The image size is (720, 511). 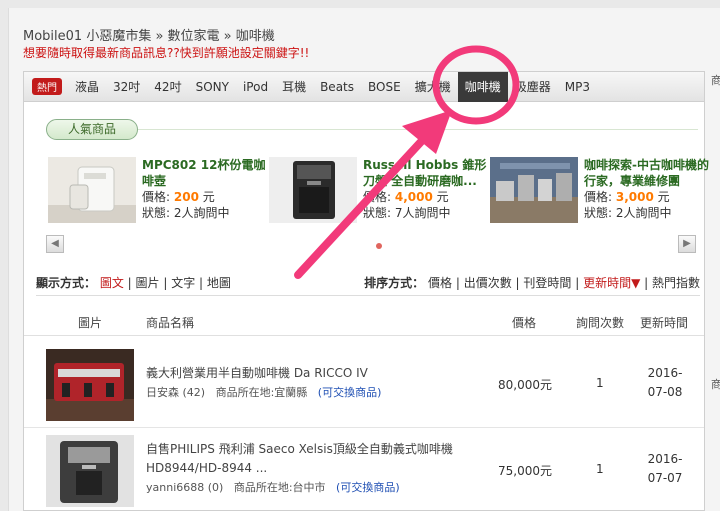 I want to click on chevron-left-icon: ◀, so click(x=55, y=243).